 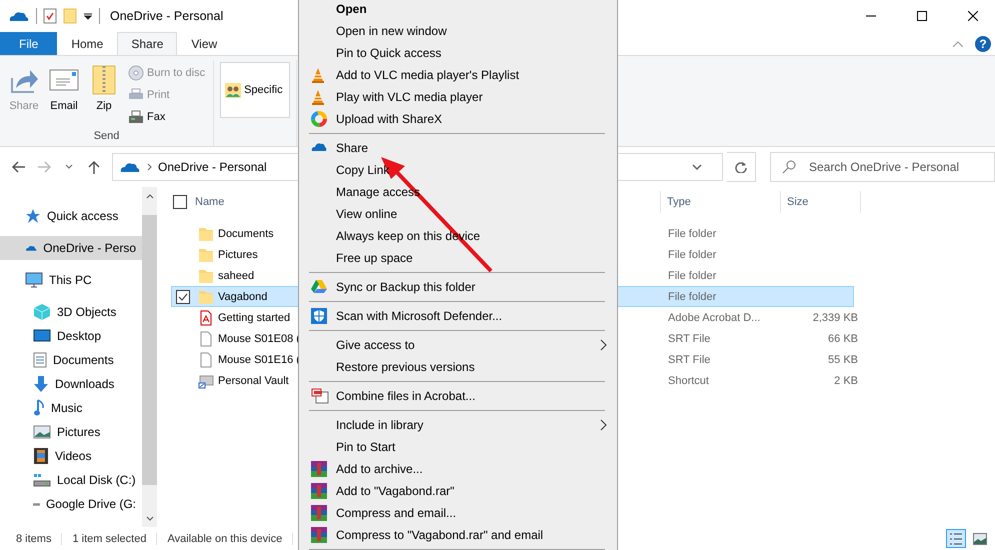 What do you see at coordinates (254, 318) in the screenshot?
I see `file-name: Getting started` at bounding box center [254, 318].